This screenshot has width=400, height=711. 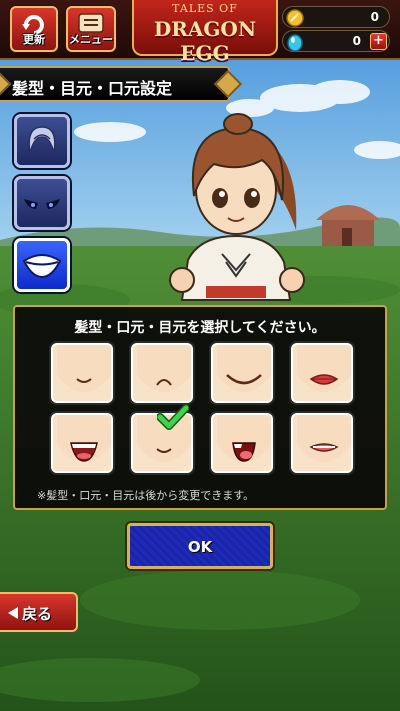 What do you see at coordinates (244, 368) in the screenshot?
I see `mouth-wide-smile-icon` at bounding box center [244, 368].